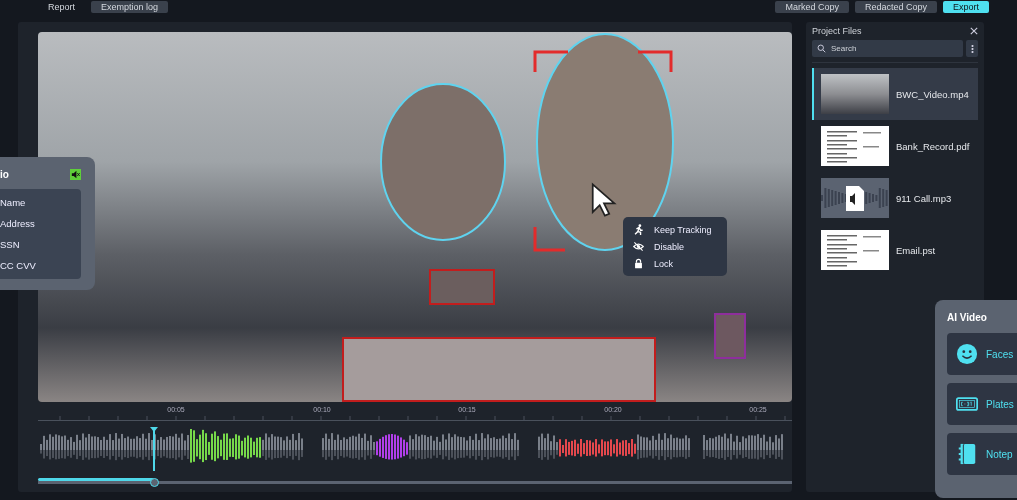  What do you see at coordinates (982, 404) in the screenshot?
I see `ai-tool-button: Plates` at bounding box center [982, 404].